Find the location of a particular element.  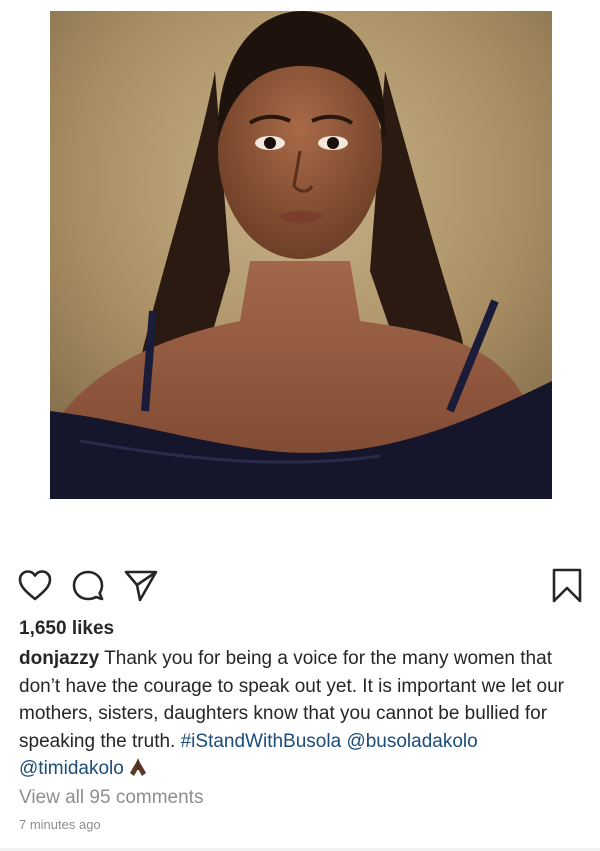

caption-hashtag: #iStandWithBusola is located at coordinates (261, 741).